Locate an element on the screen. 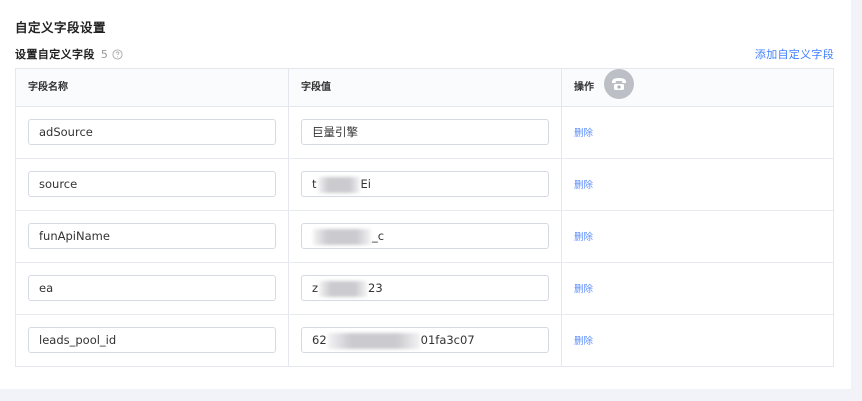 This screenshot has height=401, width=862. add-custom-field-link: 添加自定义字段 is located at coordinates (794, 54).